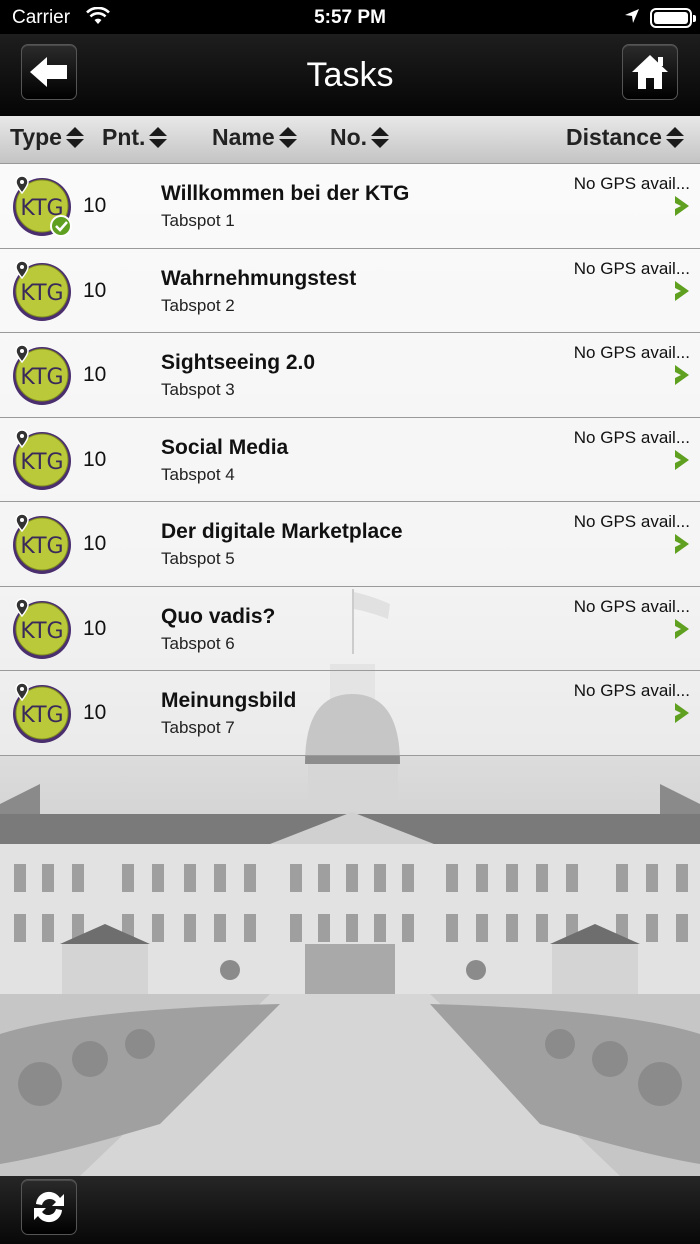  I want to click on task-spot: Tabspot 6, so click(198, 643).